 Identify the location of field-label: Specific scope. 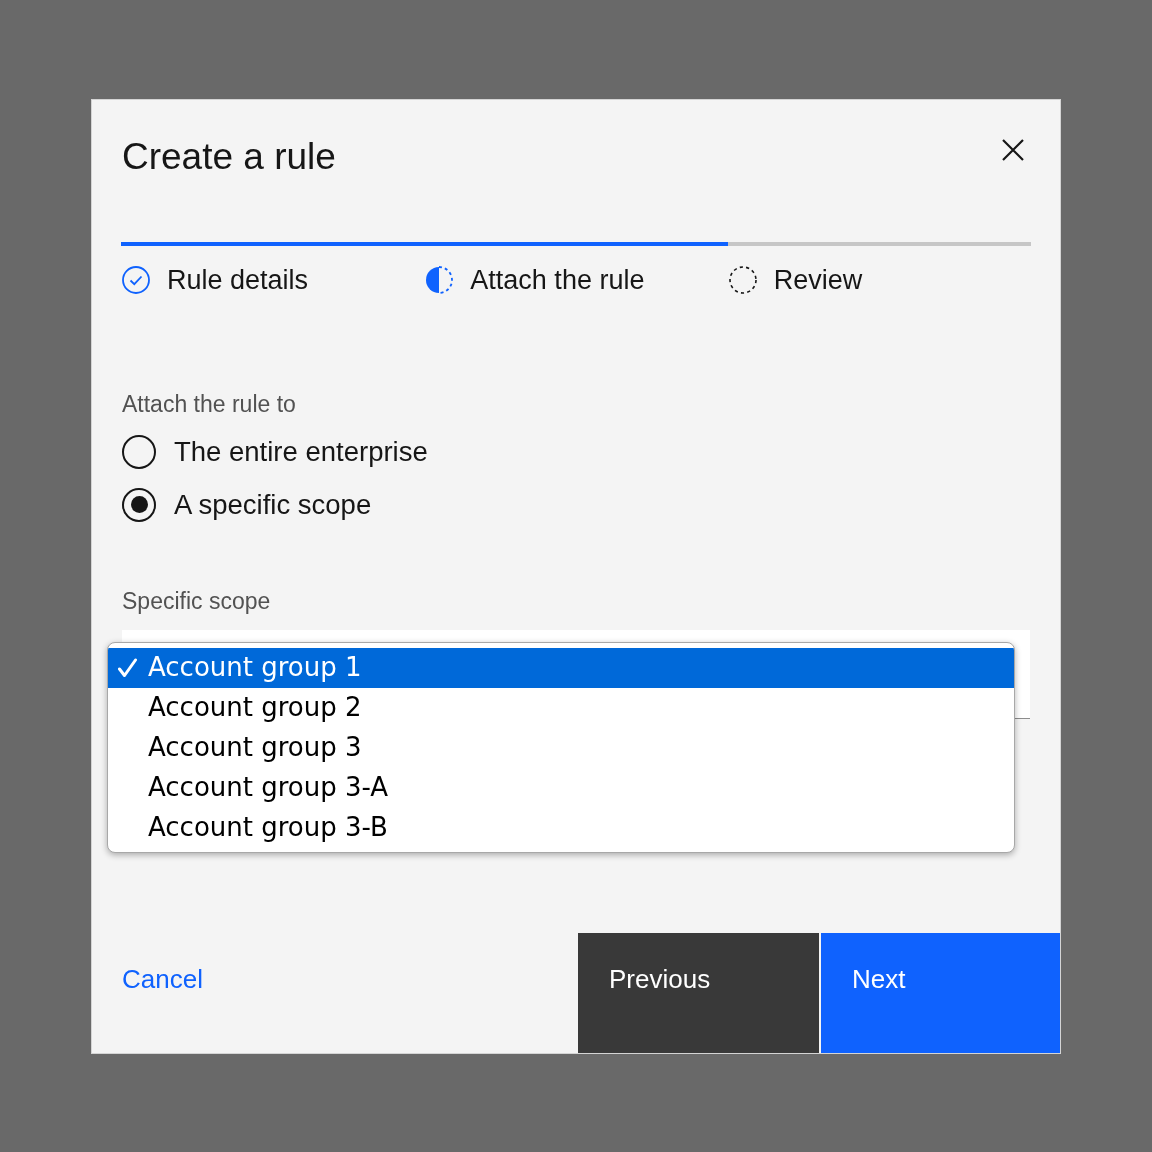
(197, 601).